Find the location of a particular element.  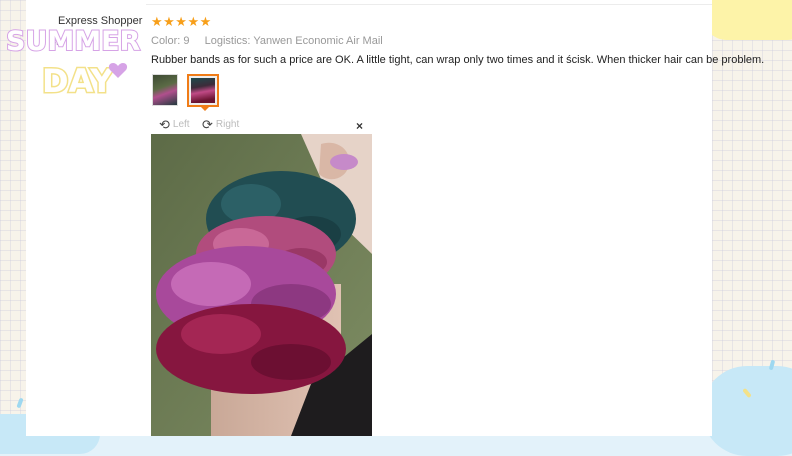

decorative-blob-bottom-right is located at coordinates (747, 411).